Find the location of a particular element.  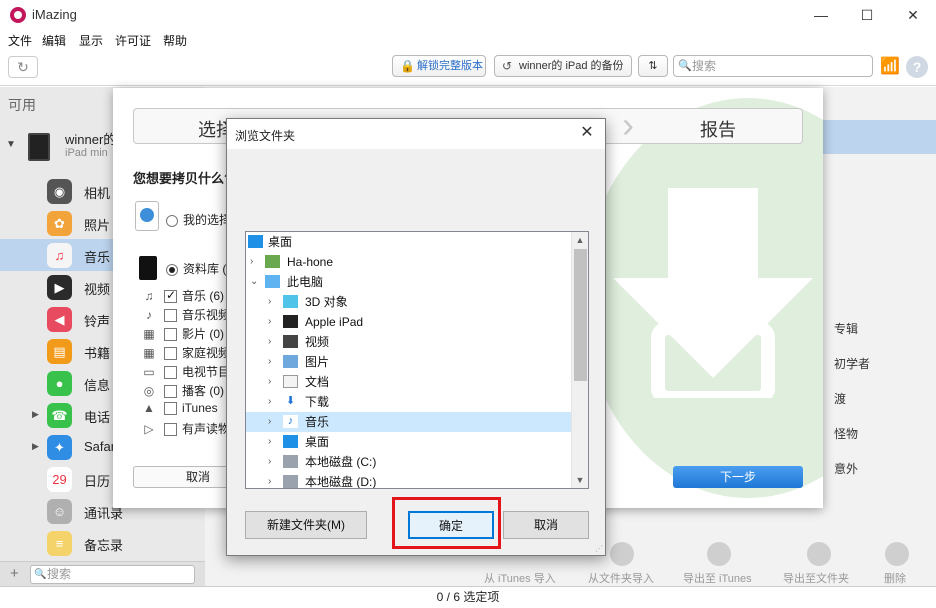

album-cell: 渡 is located at coordinates (840, 399).